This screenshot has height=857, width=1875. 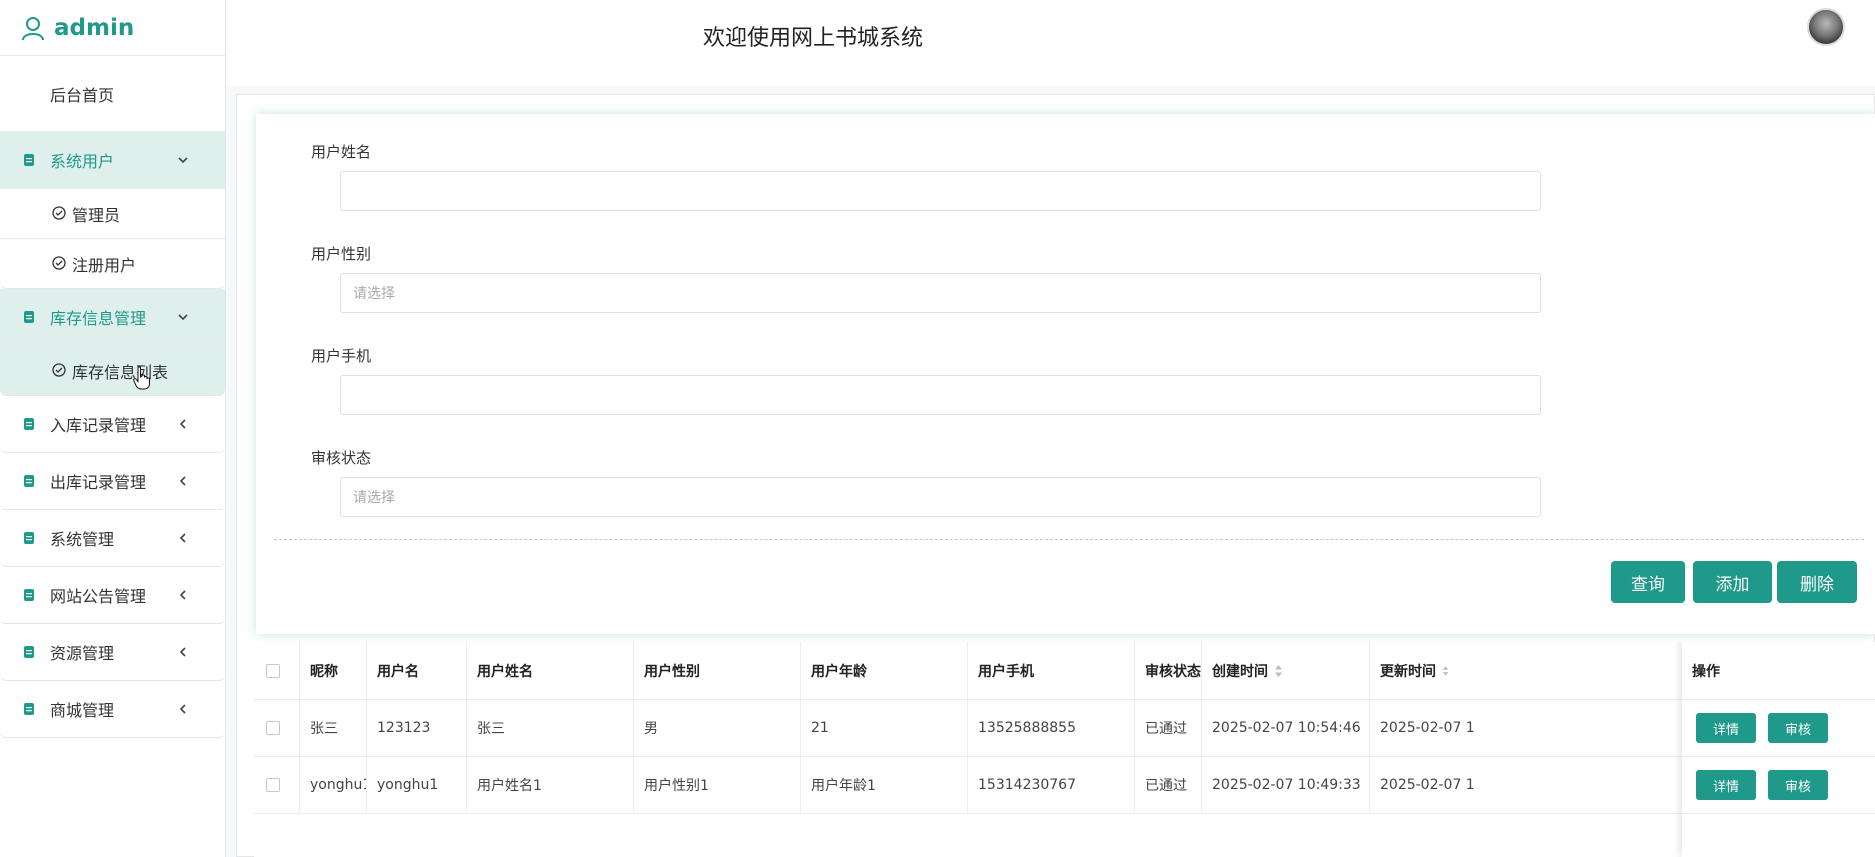 What do you see at coordinates (883, 670) in the screenshot?
I see `col-age: 用户年龄` at bounding box center [883, 670].